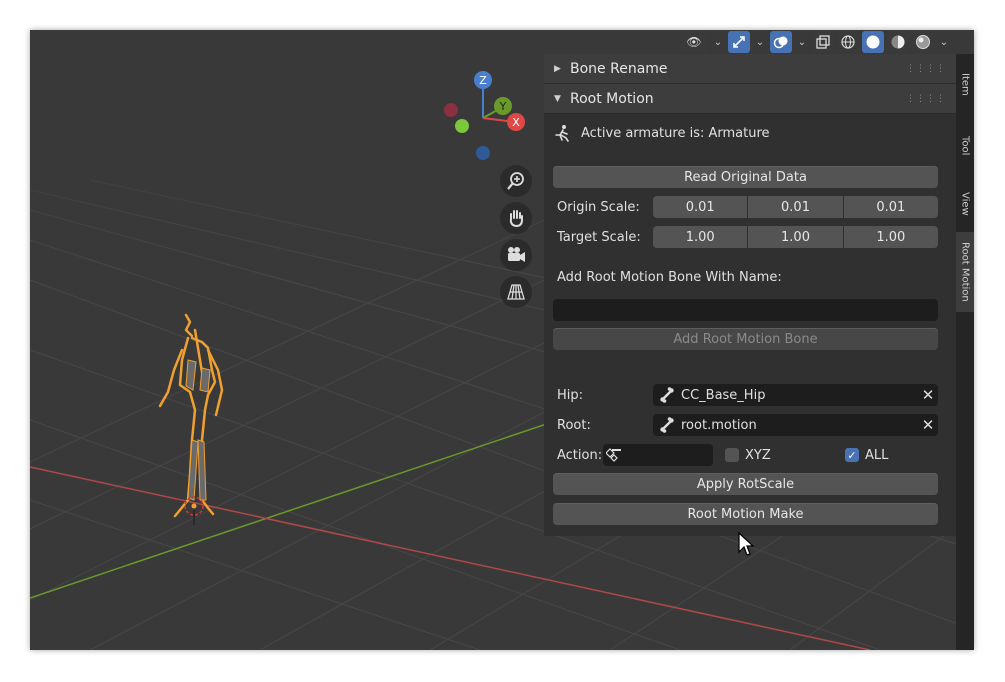 The image size is (1005, 682). Describe the element at coordinates (516, 292) in the screenshot. I see `ortho-perspective-icon` at that location.